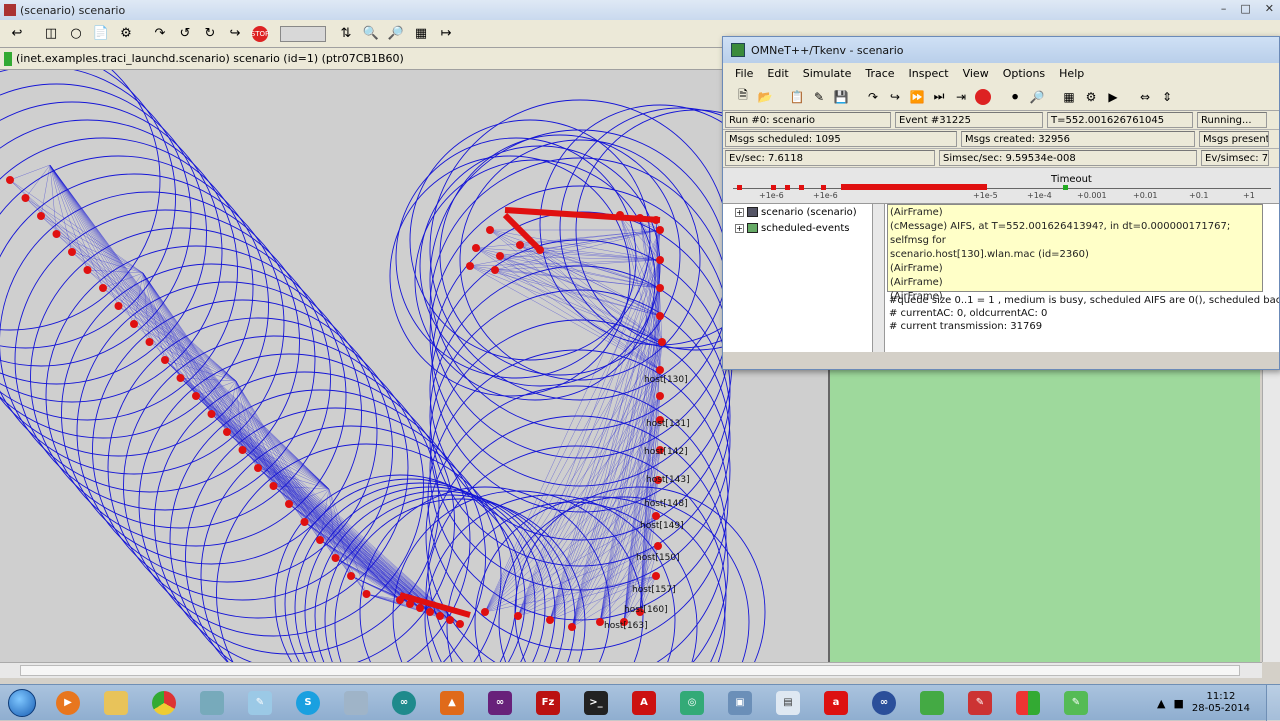 This screenshot has height=721, width=1280. What do you see at coordinates (980, 703) in the screenshot?
I see `taskbar-editor: ✎` at bounding box center [980, 703].